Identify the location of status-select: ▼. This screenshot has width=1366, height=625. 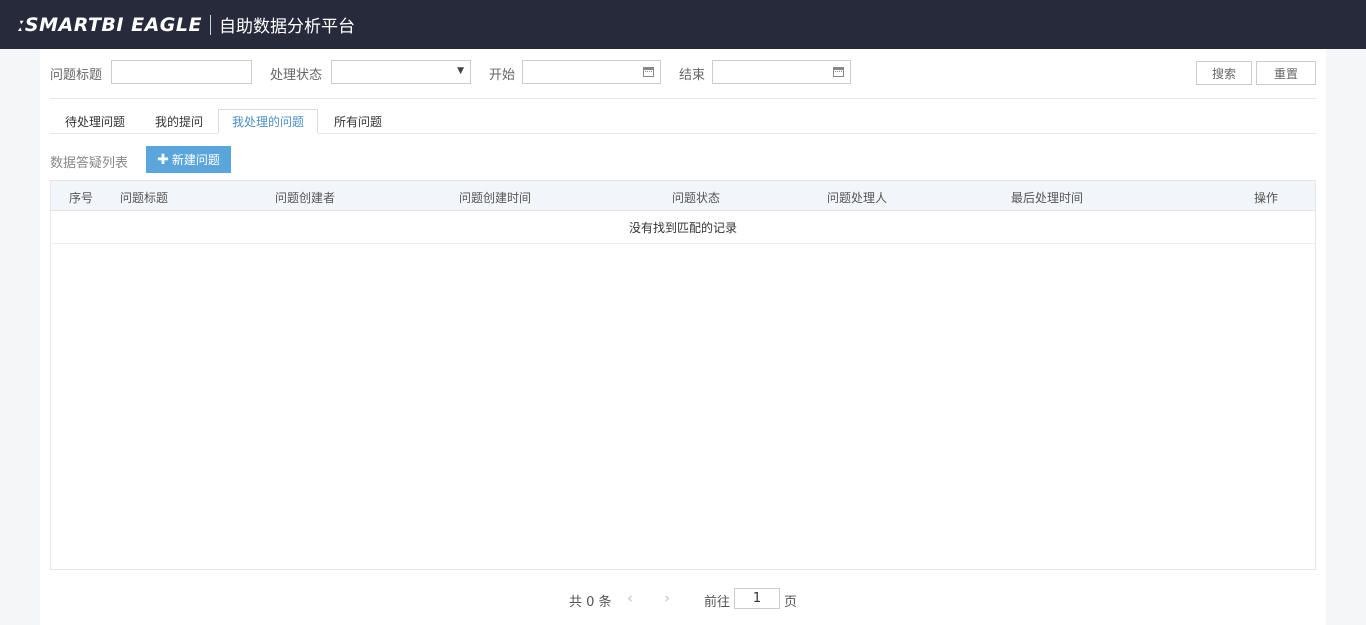
(401, 72).